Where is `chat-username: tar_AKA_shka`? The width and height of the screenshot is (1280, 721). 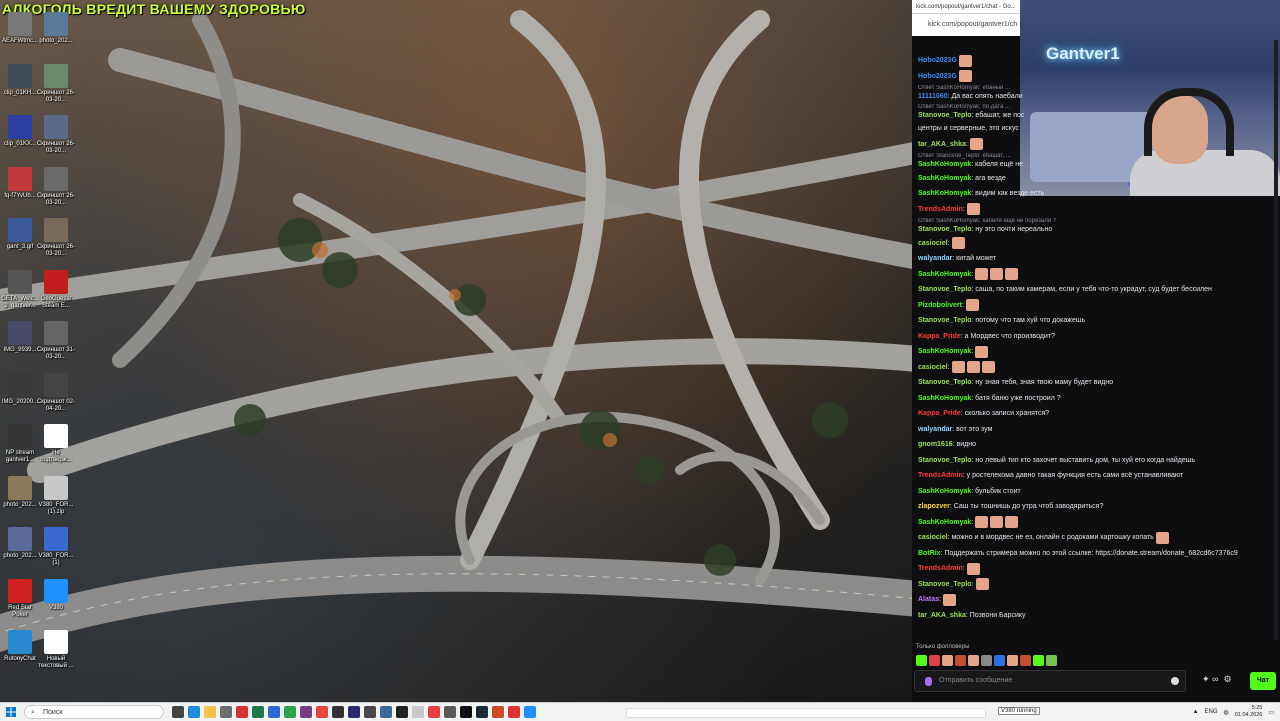
chat-username: tar_AKA_shka is located at coordinates (942, 615).